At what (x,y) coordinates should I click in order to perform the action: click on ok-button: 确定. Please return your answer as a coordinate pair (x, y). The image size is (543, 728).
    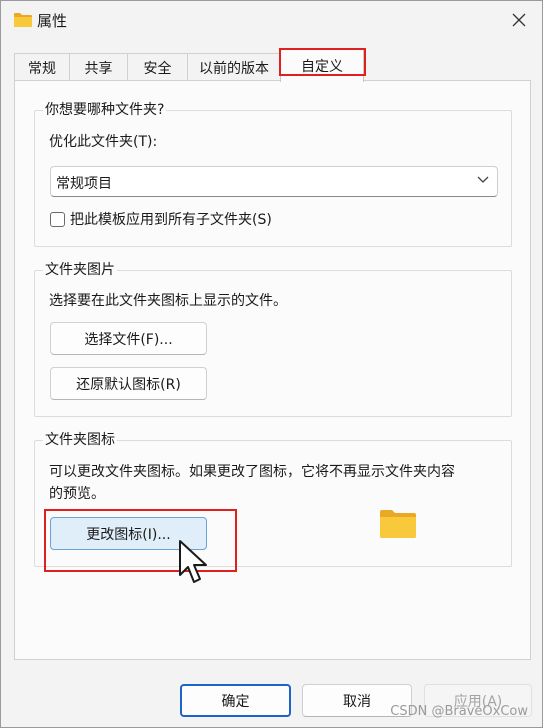
    Looking at the image, I should click on (235, 700).